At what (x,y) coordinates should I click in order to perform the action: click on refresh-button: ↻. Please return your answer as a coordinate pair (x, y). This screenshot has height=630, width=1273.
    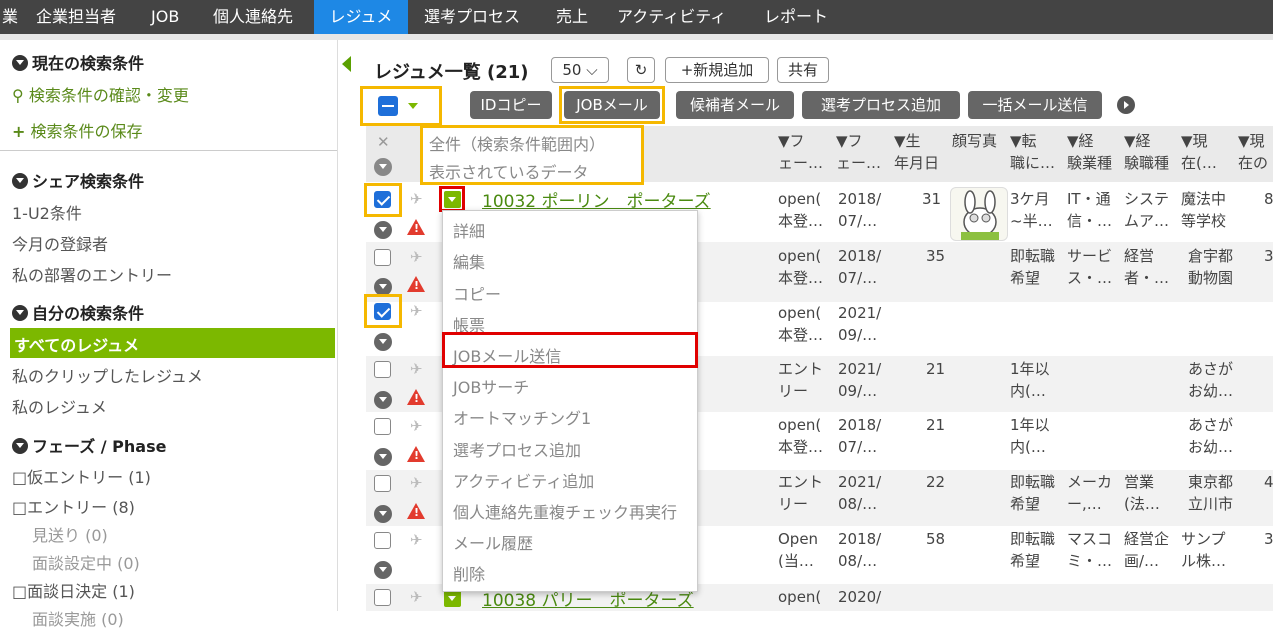
    Looking at the image, I should click on (641, 70).